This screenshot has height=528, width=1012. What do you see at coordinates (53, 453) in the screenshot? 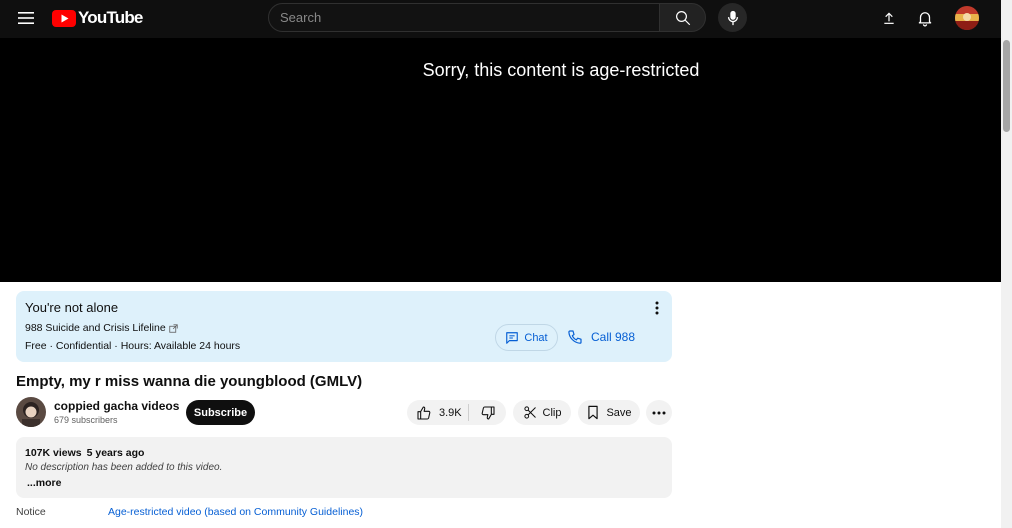
I see `view-count: 107K views` at bounding box center [53, 453].